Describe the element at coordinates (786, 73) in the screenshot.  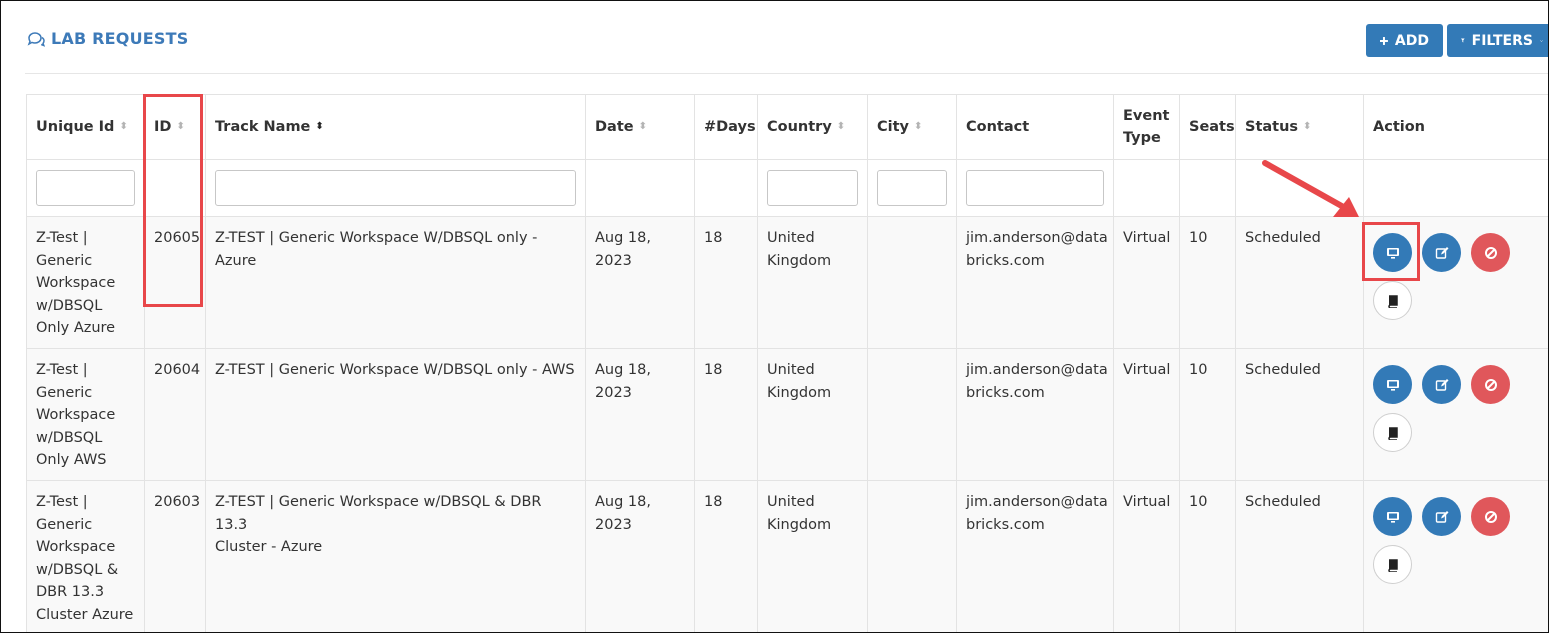
I see `title-divider` at that location.